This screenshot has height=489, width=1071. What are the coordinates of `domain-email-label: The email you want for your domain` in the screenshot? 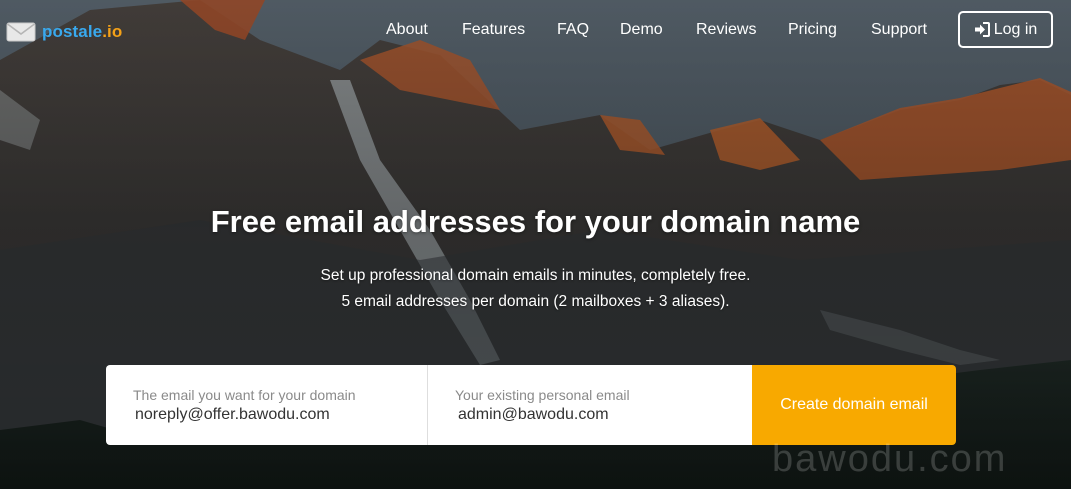 It's located at (244, 395).